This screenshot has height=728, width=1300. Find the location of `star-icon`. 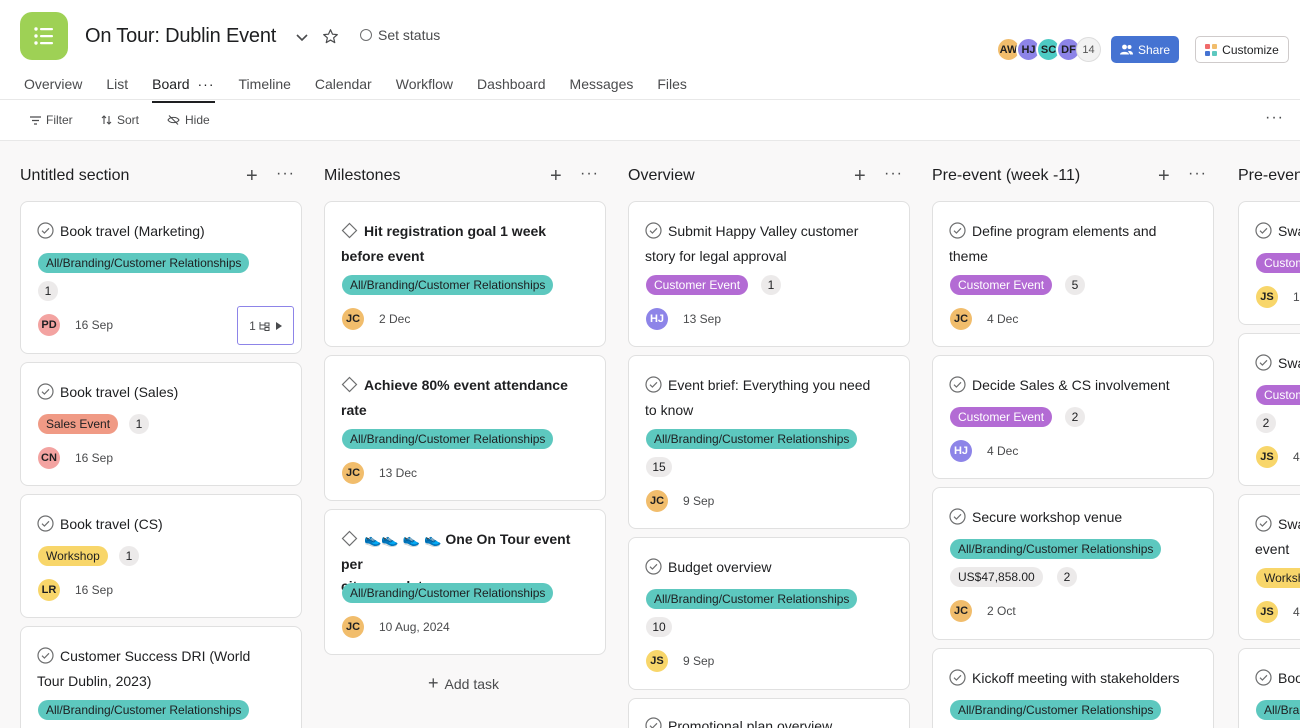

star-icon is located at coordinates (330, 36).